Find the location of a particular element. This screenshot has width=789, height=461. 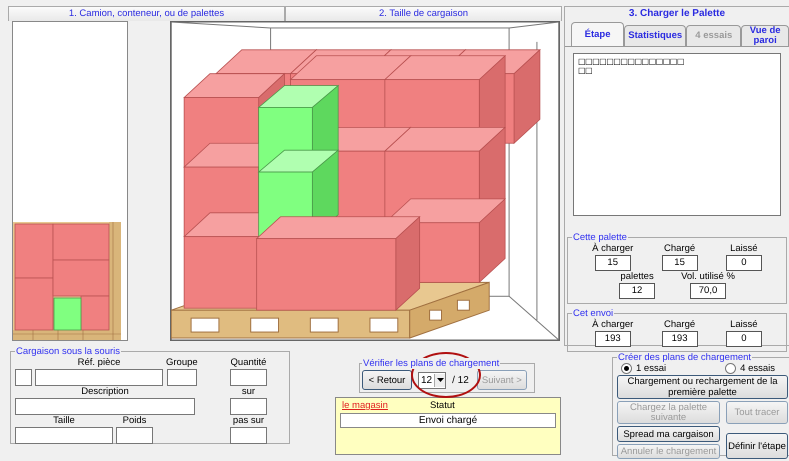

status-field: Envoi chargé is located at coordinates (448, 420).